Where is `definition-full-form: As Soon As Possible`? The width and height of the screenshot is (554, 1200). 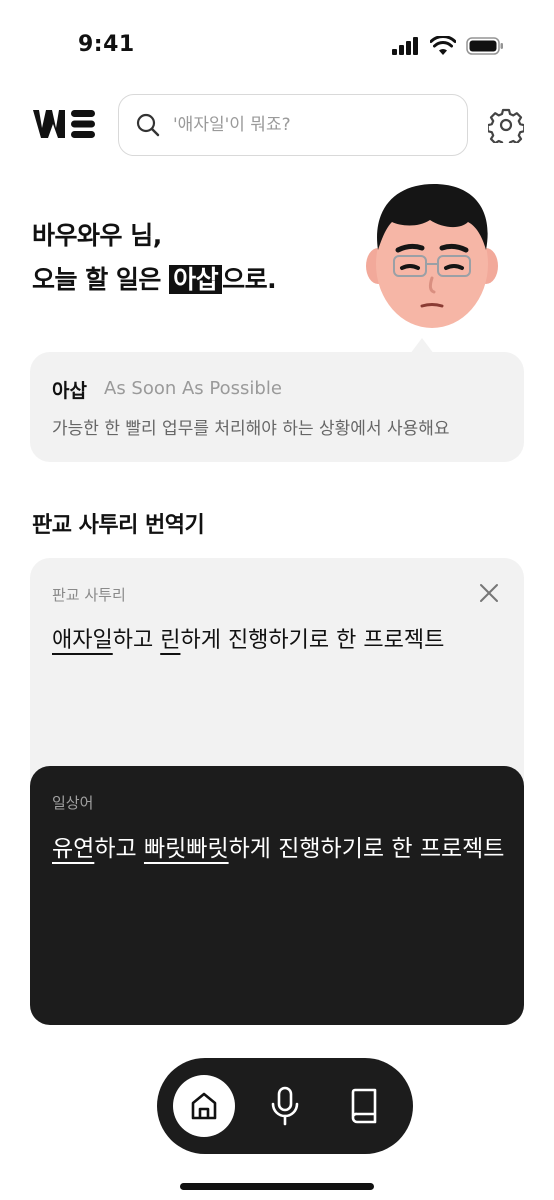
definition-full-form: As Soon As Possible is located at coordinates (193, 388).